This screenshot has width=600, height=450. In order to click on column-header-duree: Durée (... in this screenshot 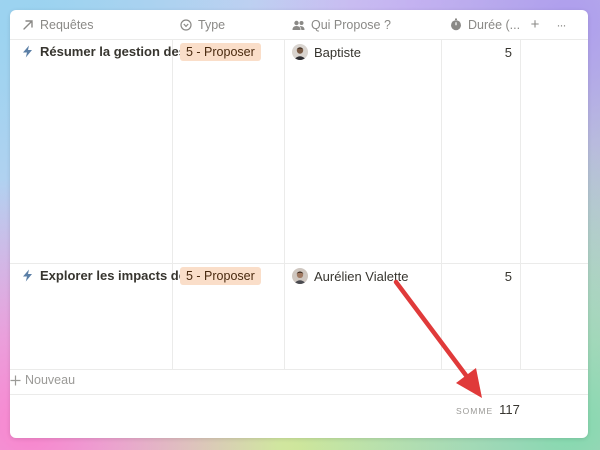, I will do `click(486, 24)`.